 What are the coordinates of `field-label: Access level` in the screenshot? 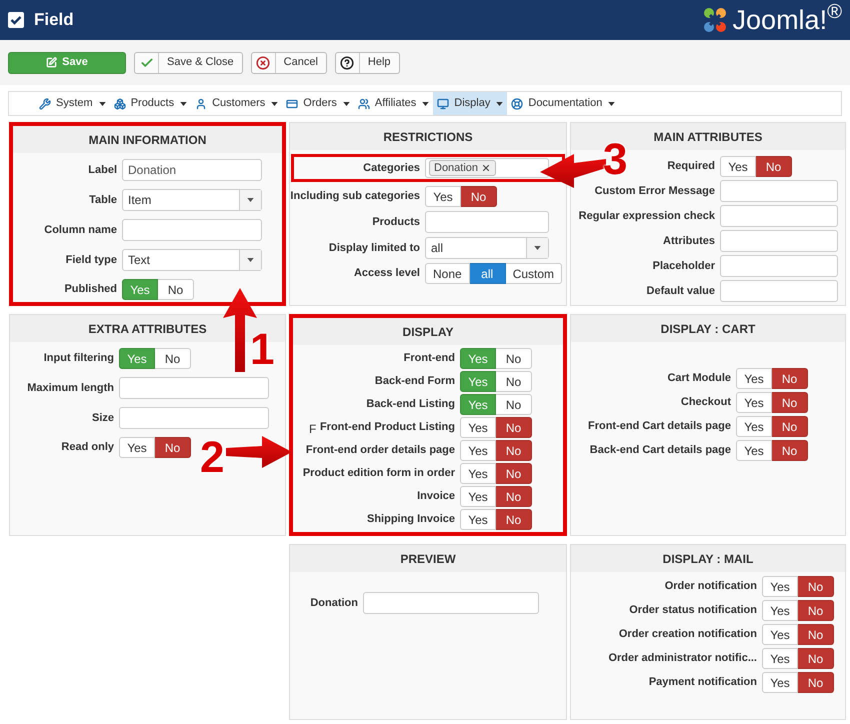 It's located at (387, 274).